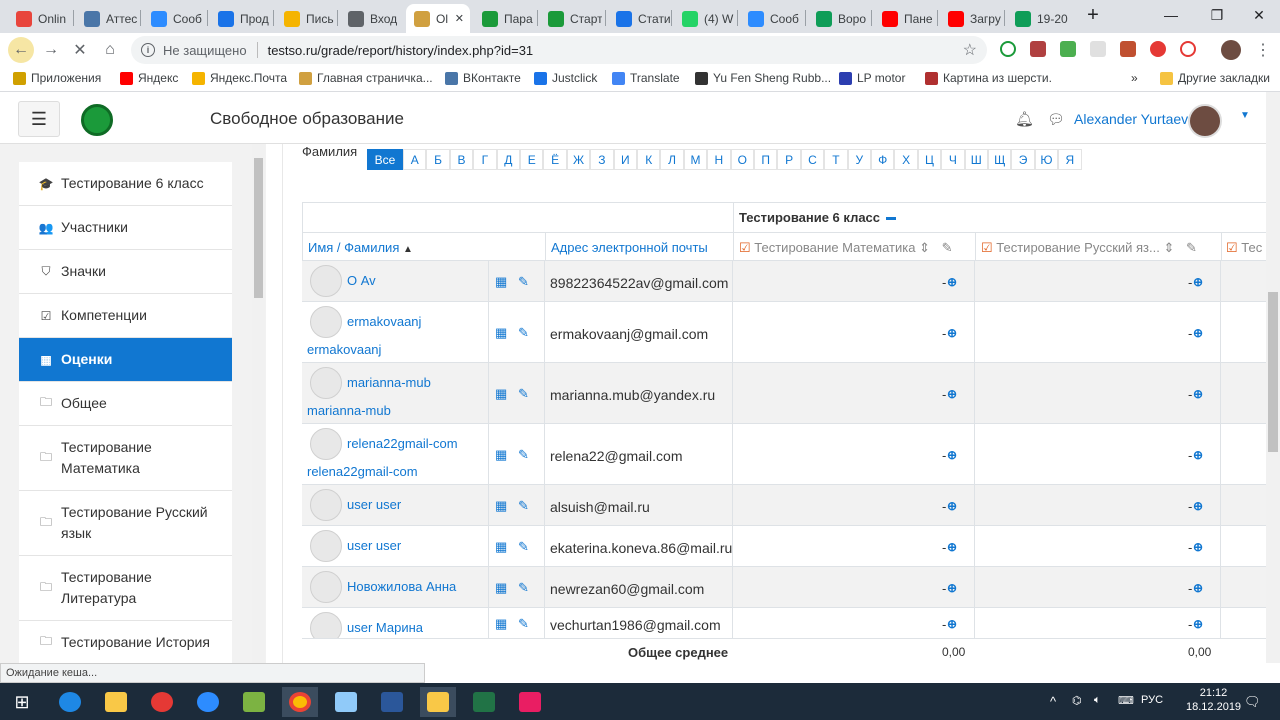  Describe the element at coordinates (459, 18) in the screenshot. I see `tab-close-icon: ✕` at that location.